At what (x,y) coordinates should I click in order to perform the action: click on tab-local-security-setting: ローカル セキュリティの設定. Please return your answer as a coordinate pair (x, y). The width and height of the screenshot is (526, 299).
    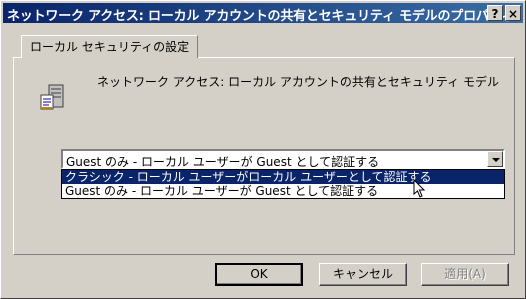
    Looking at the image, I should click on (110, 46).